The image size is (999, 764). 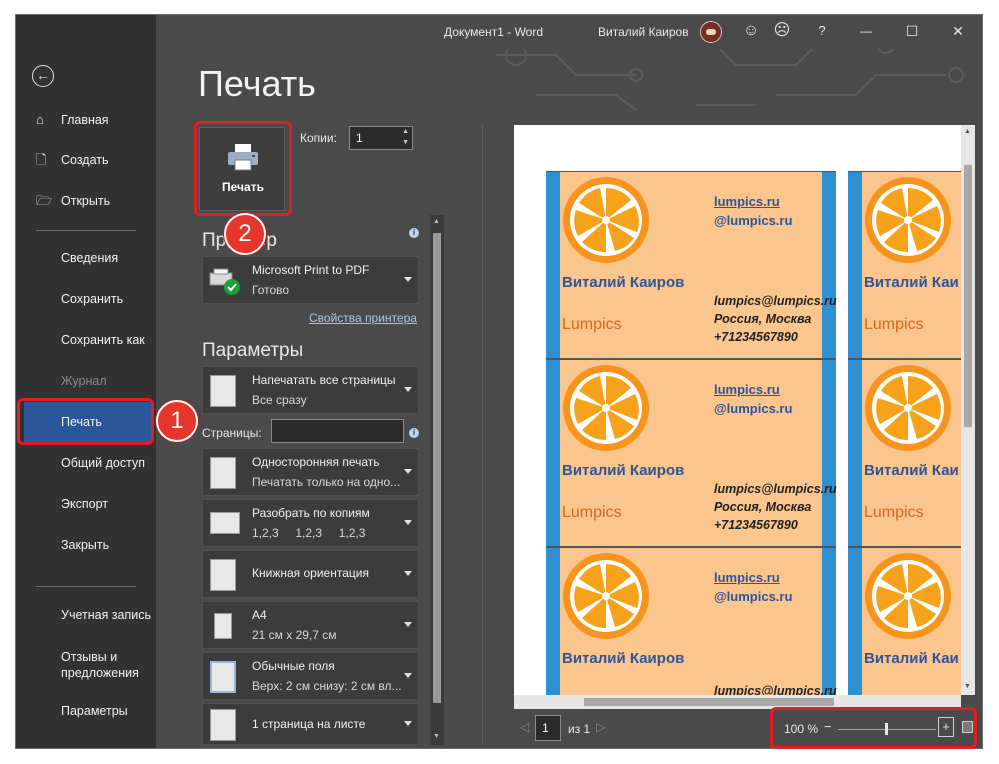 I want to click on maximize-icon: ☐, so click(x=912, y=31).